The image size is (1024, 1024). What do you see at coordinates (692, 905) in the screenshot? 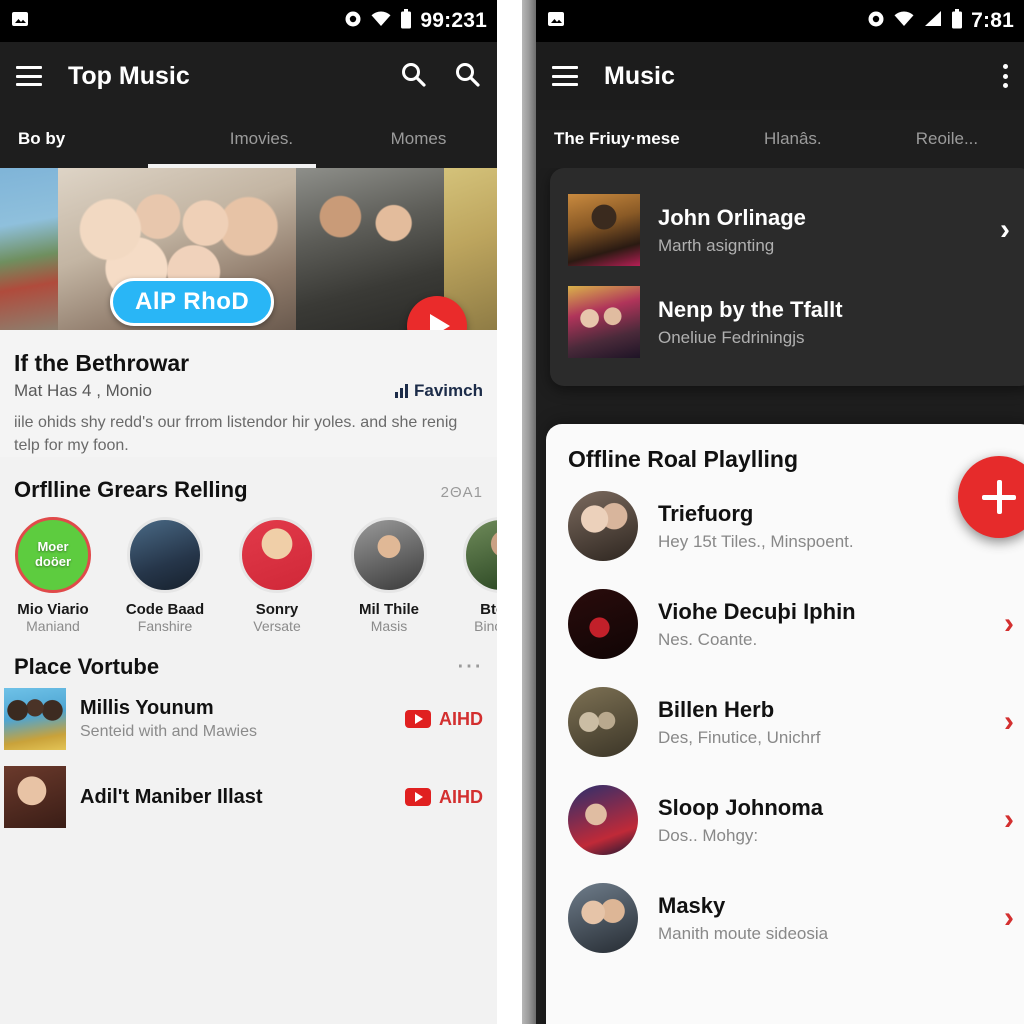
I see `row-title: Masky` at bounding box center [692, 905].